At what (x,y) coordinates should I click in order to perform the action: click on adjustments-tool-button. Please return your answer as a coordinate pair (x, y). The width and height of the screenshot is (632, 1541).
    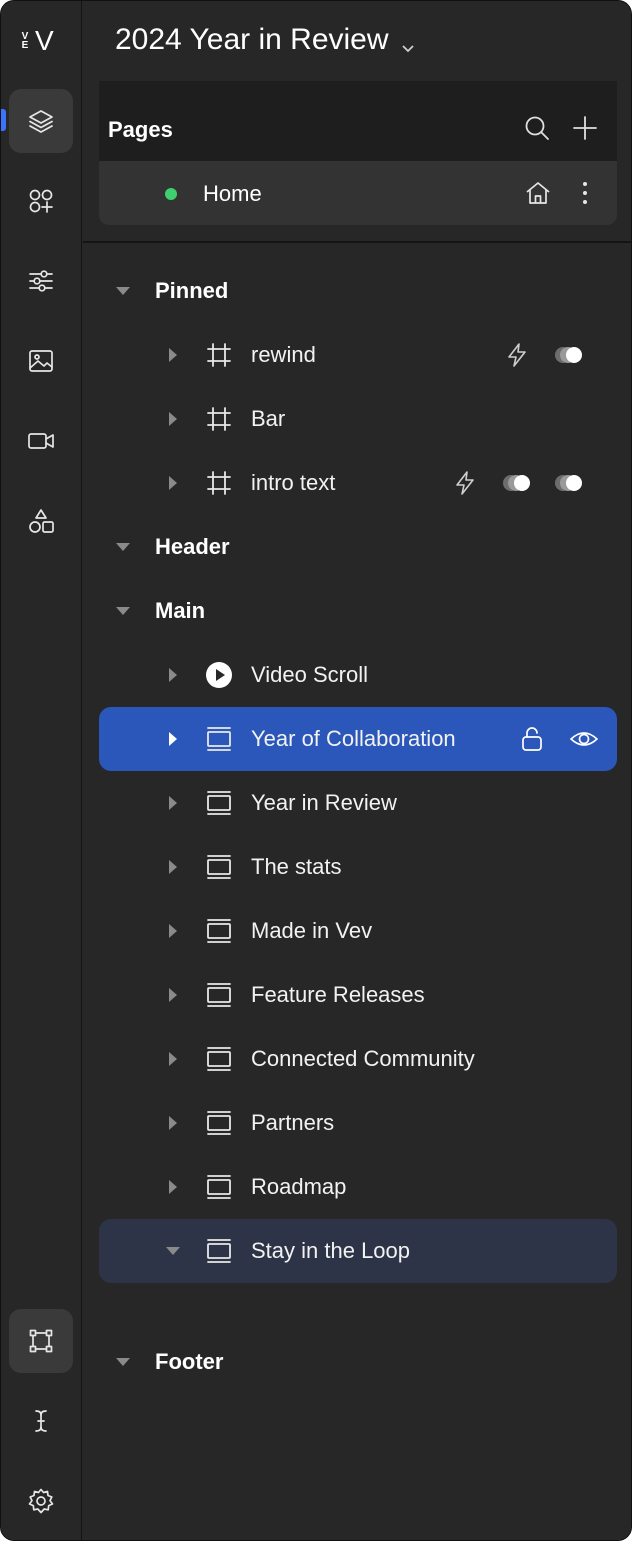
    Looking at the image, I should click on (41, 281).